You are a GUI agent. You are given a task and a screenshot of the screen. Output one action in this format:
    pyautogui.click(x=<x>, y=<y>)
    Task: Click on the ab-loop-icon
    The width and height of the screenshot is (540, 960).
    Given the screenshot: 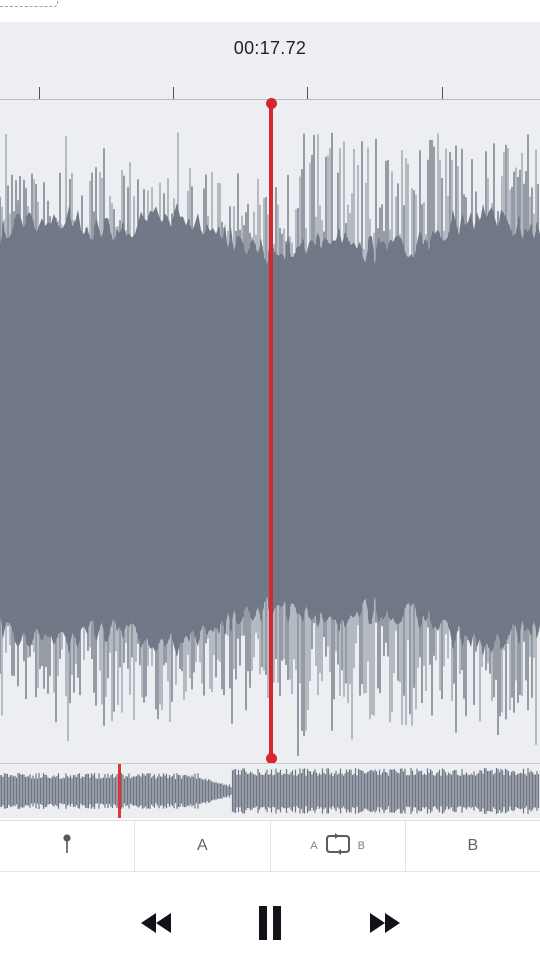 What is the action you would take?
    pyautogui.click(x=338, y=846)
    